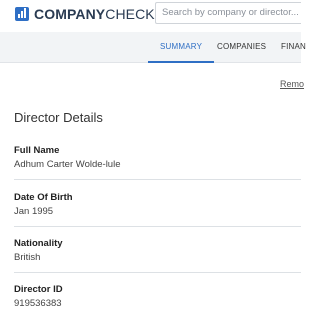 The width and height of the screenshot is (320, 320). Describe the element at coordinates (156, 297) in the screenshot. I see `director-id-field: Director ID 919536383` at that location.